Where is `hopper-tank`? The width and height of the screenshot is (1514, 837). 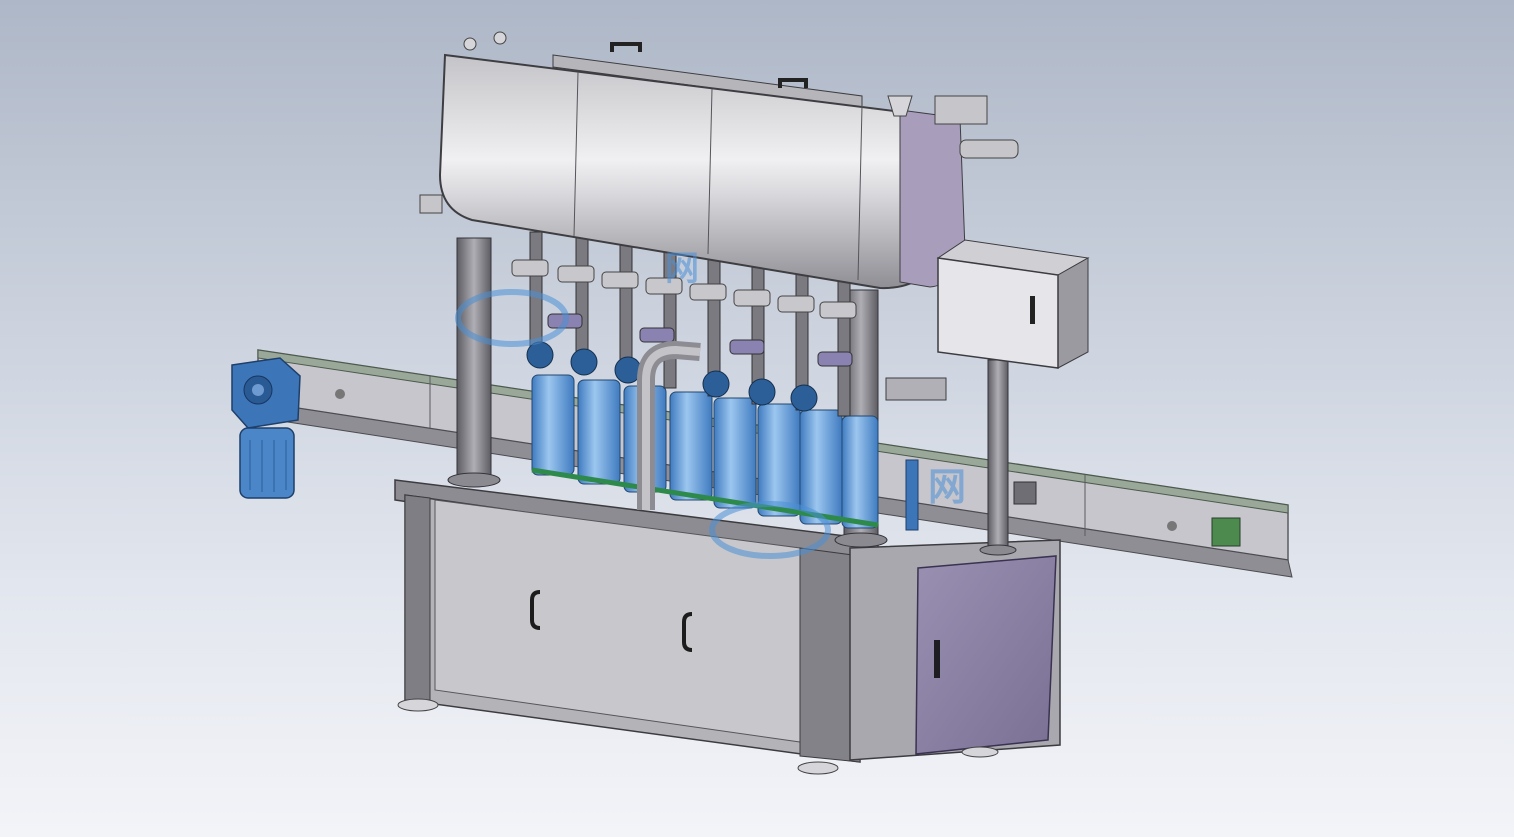
hopper-tank is located at coordinates (719, 162).